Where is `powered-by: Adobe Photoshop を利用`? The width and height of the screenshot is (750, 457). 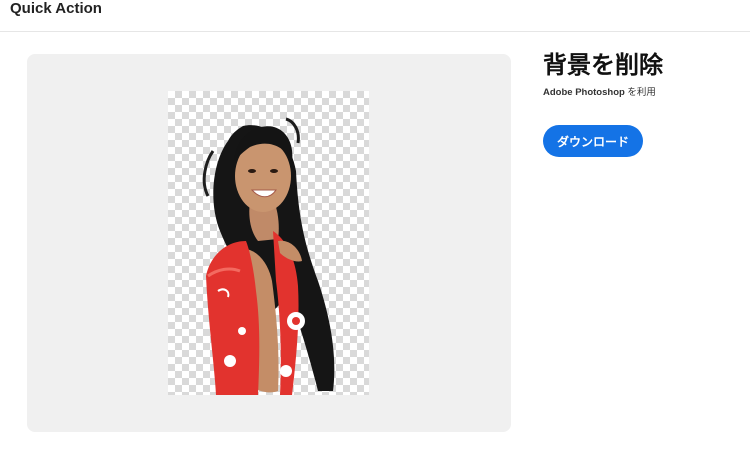 powered-by: Adobe Photoshop を利用 is located at coordinates (643, 91).